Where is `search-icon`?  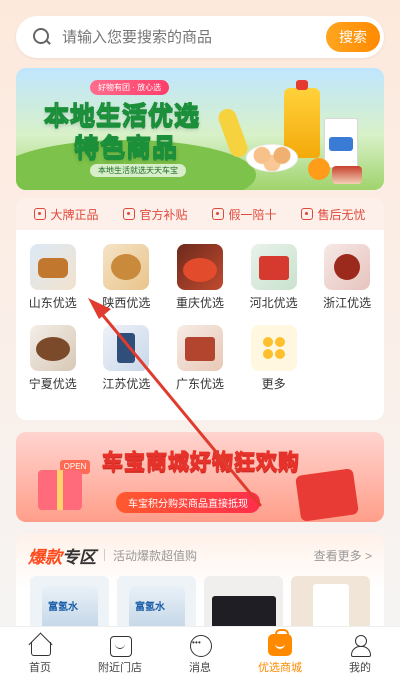 search-icon is located at coordinates (42, 37).